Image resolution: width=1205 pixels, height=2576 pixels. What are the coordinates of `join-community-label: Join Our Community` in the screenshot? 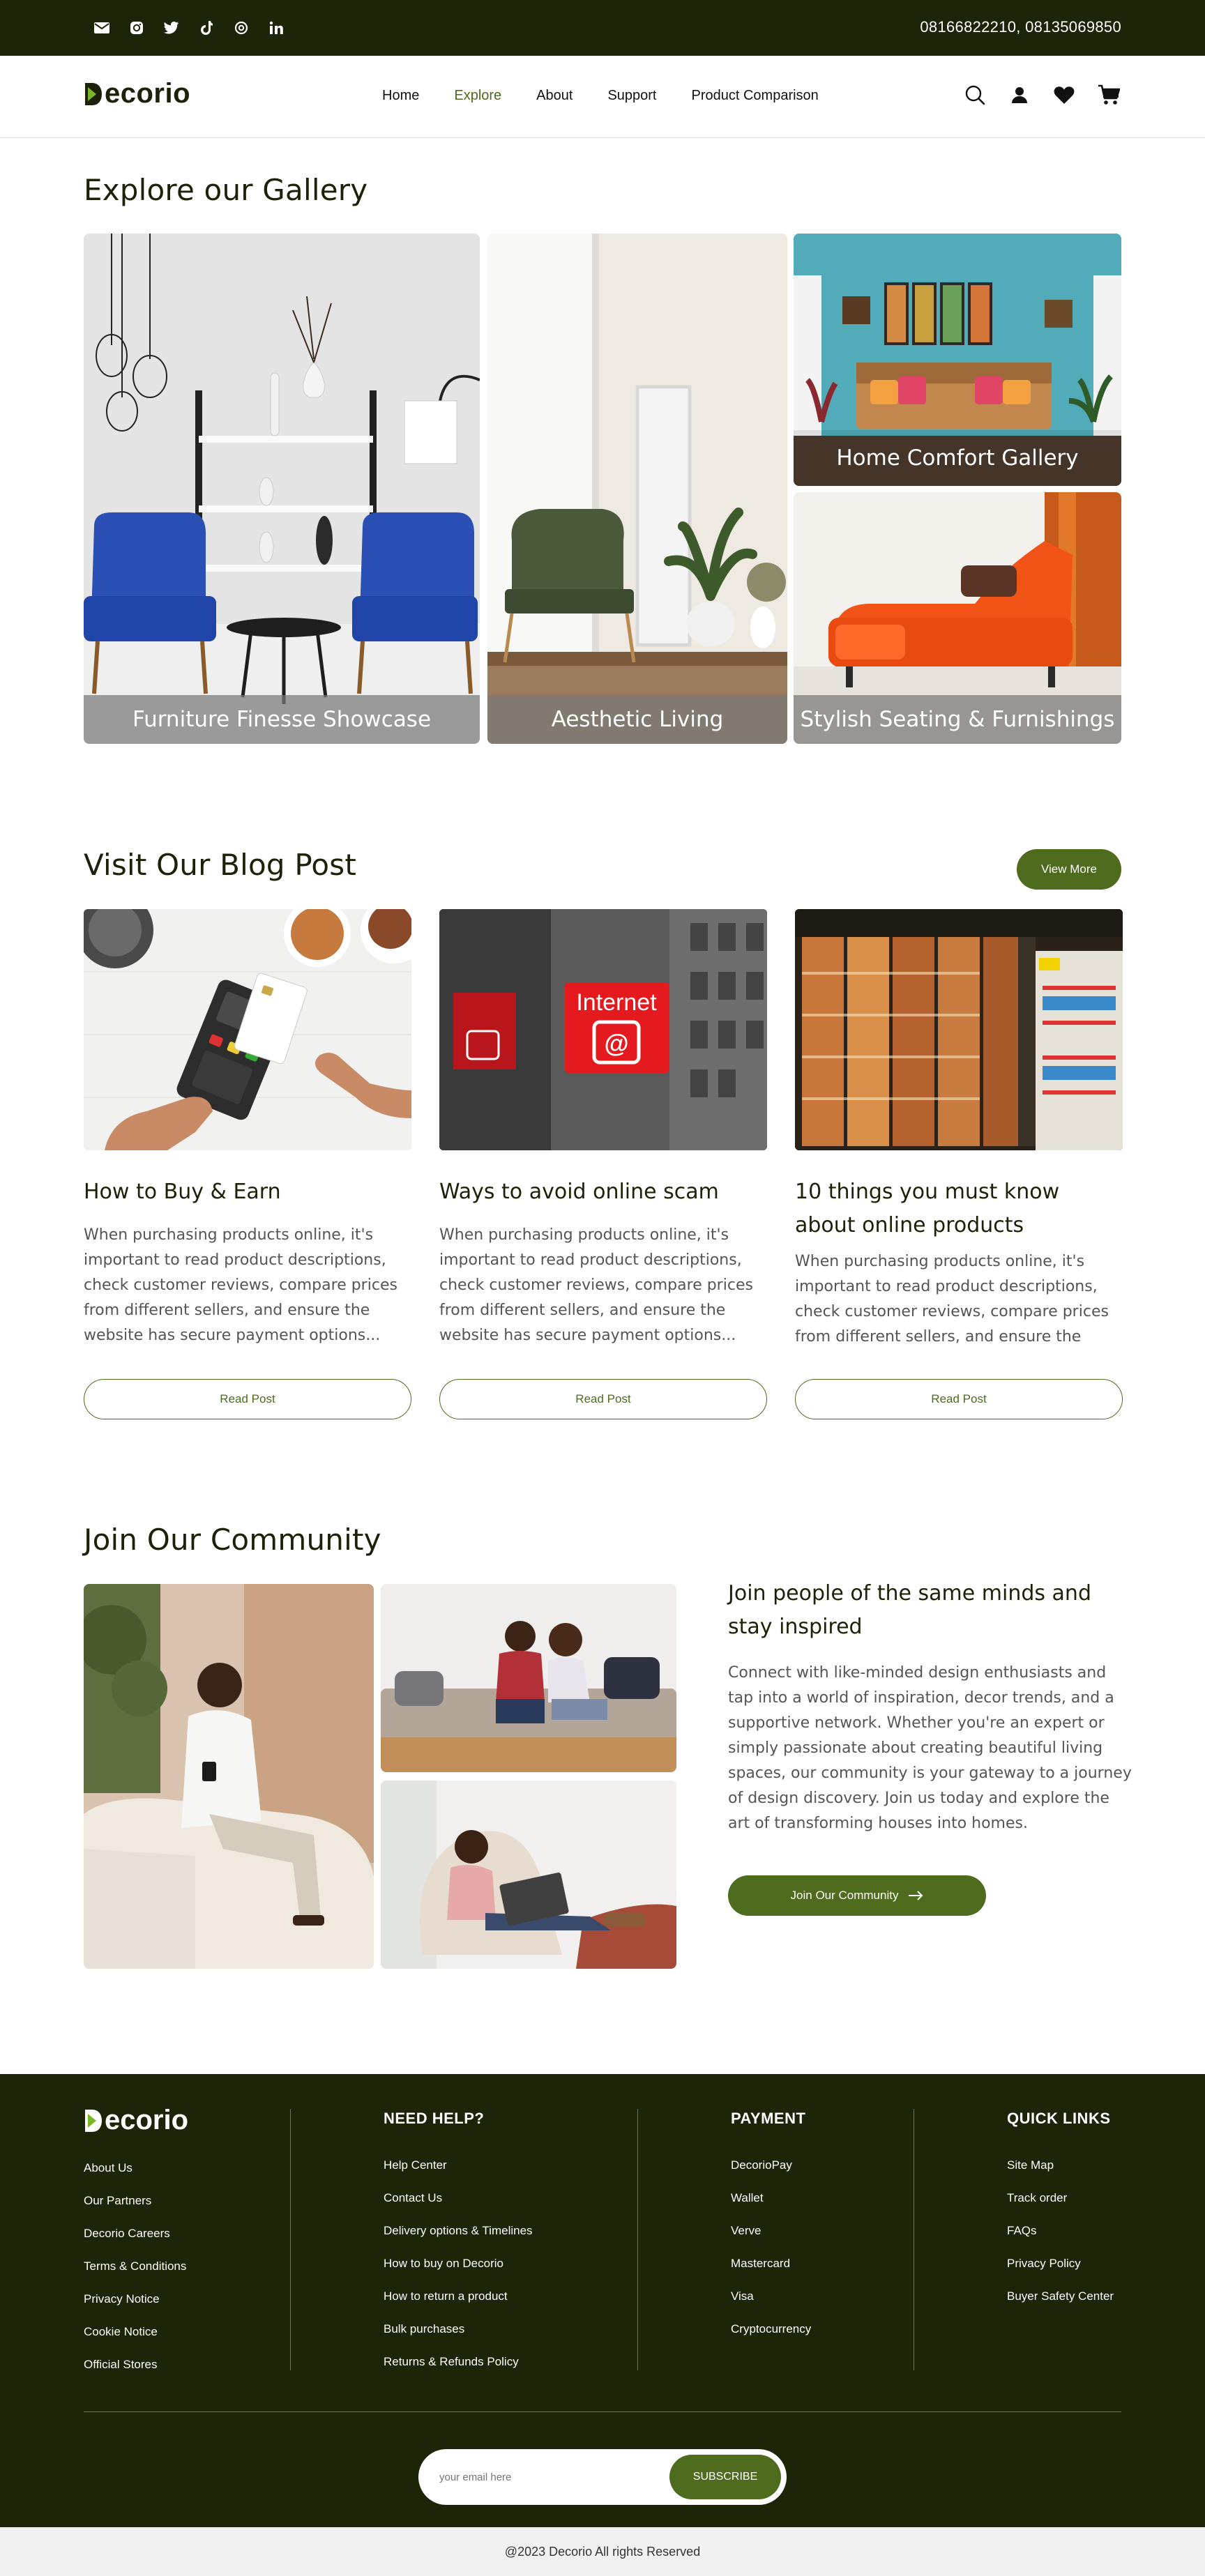 It's located at (844, 1895).